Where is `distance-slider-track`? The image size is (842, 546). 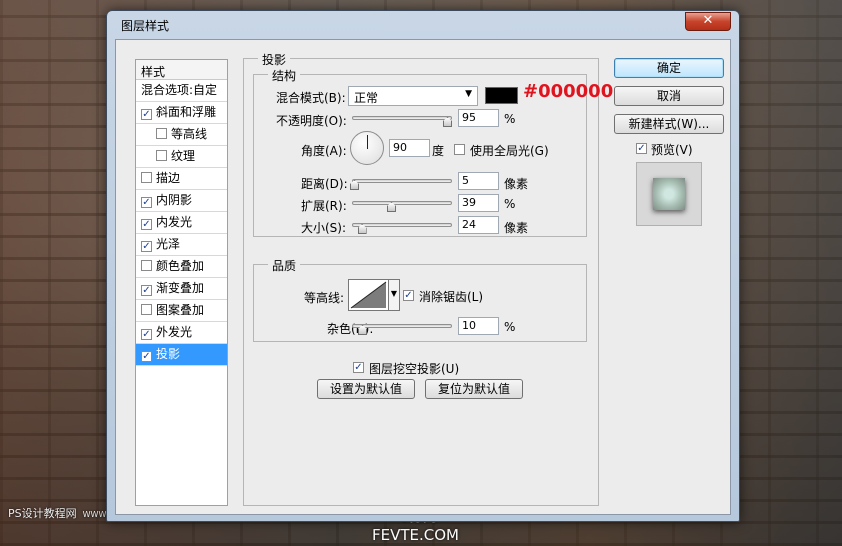 distance-slider-track is located at coordinates (402, 181).